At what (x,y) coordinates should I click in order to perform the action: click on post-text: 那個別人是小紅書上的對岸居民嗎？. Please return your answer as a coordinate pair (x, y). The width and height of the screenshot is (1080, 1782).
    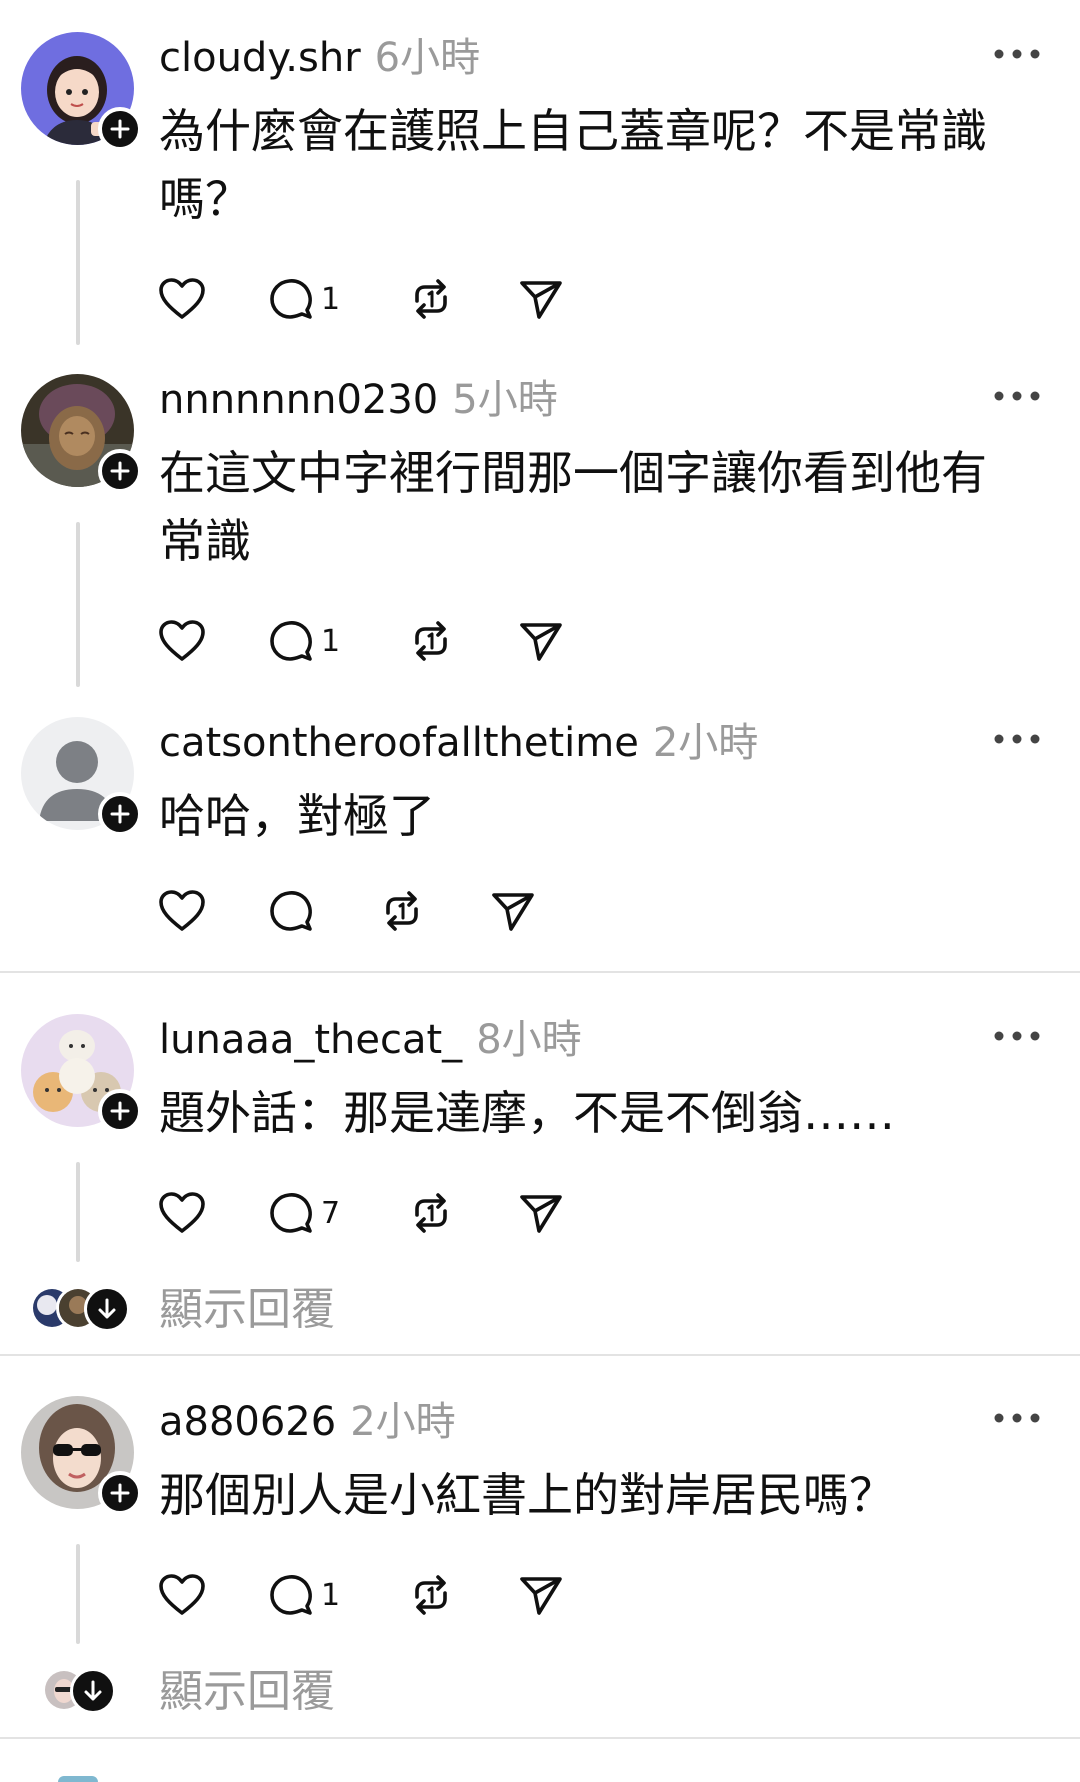
    Looking at the image, I should click on (527, 1495).